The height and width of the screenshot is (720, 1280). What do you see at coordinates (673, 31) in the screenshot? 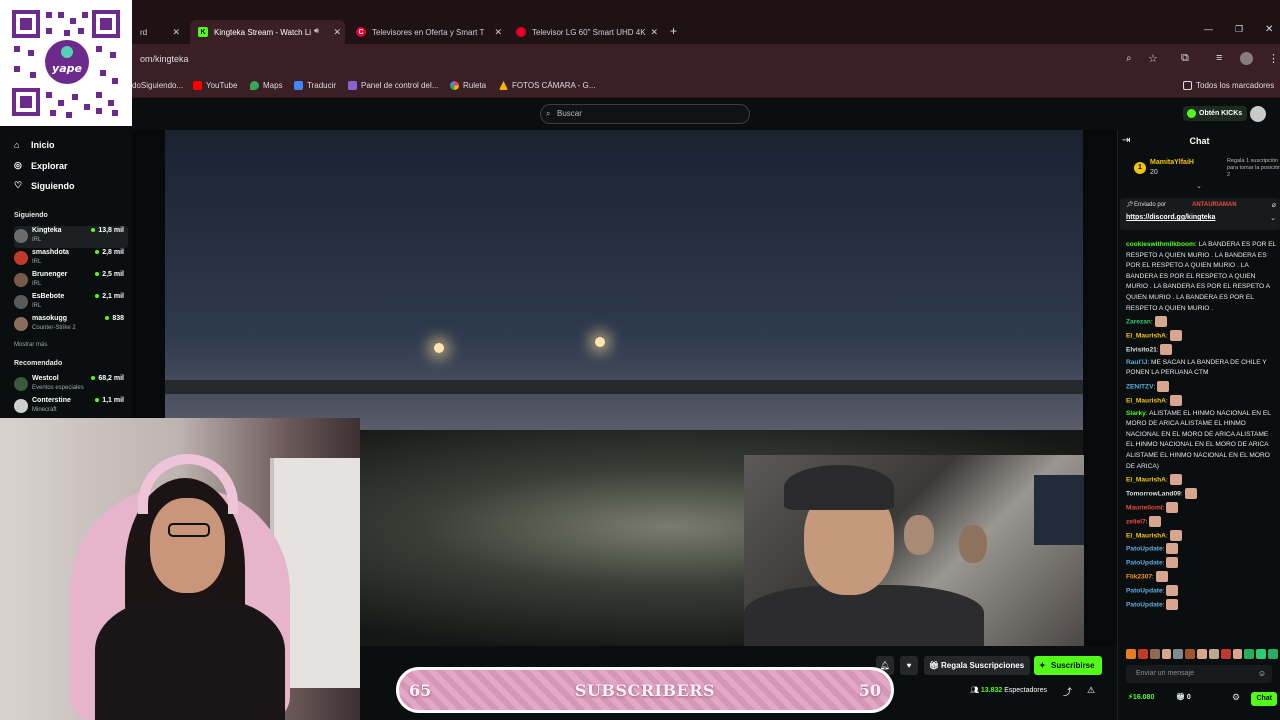
I see `new-tab-icon: +` at bounding box center [673, 31].